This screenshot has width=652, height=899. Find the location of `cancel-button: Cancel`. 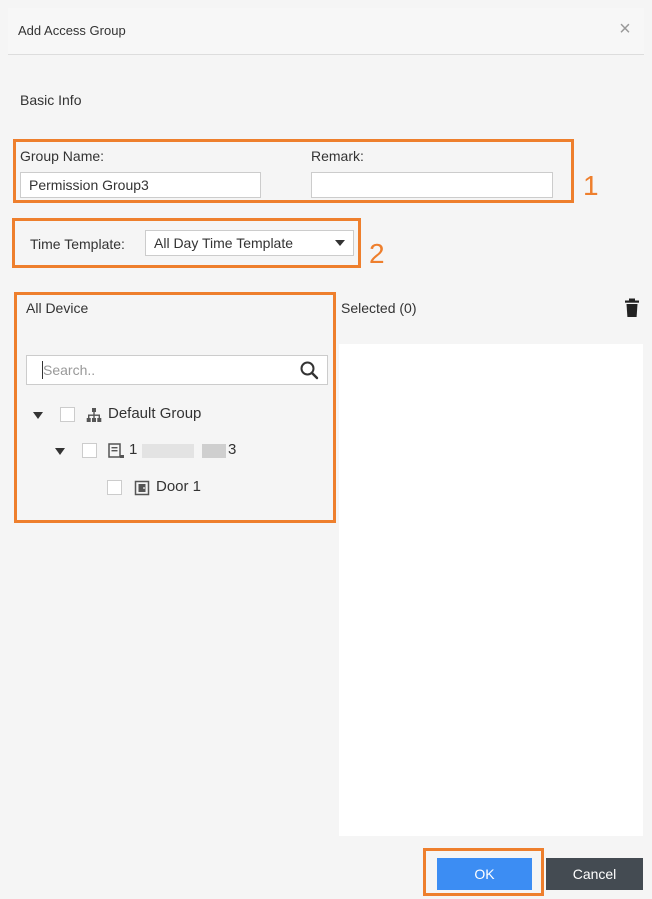

cancel-button: Cancel is located at coordinates (594, 874).